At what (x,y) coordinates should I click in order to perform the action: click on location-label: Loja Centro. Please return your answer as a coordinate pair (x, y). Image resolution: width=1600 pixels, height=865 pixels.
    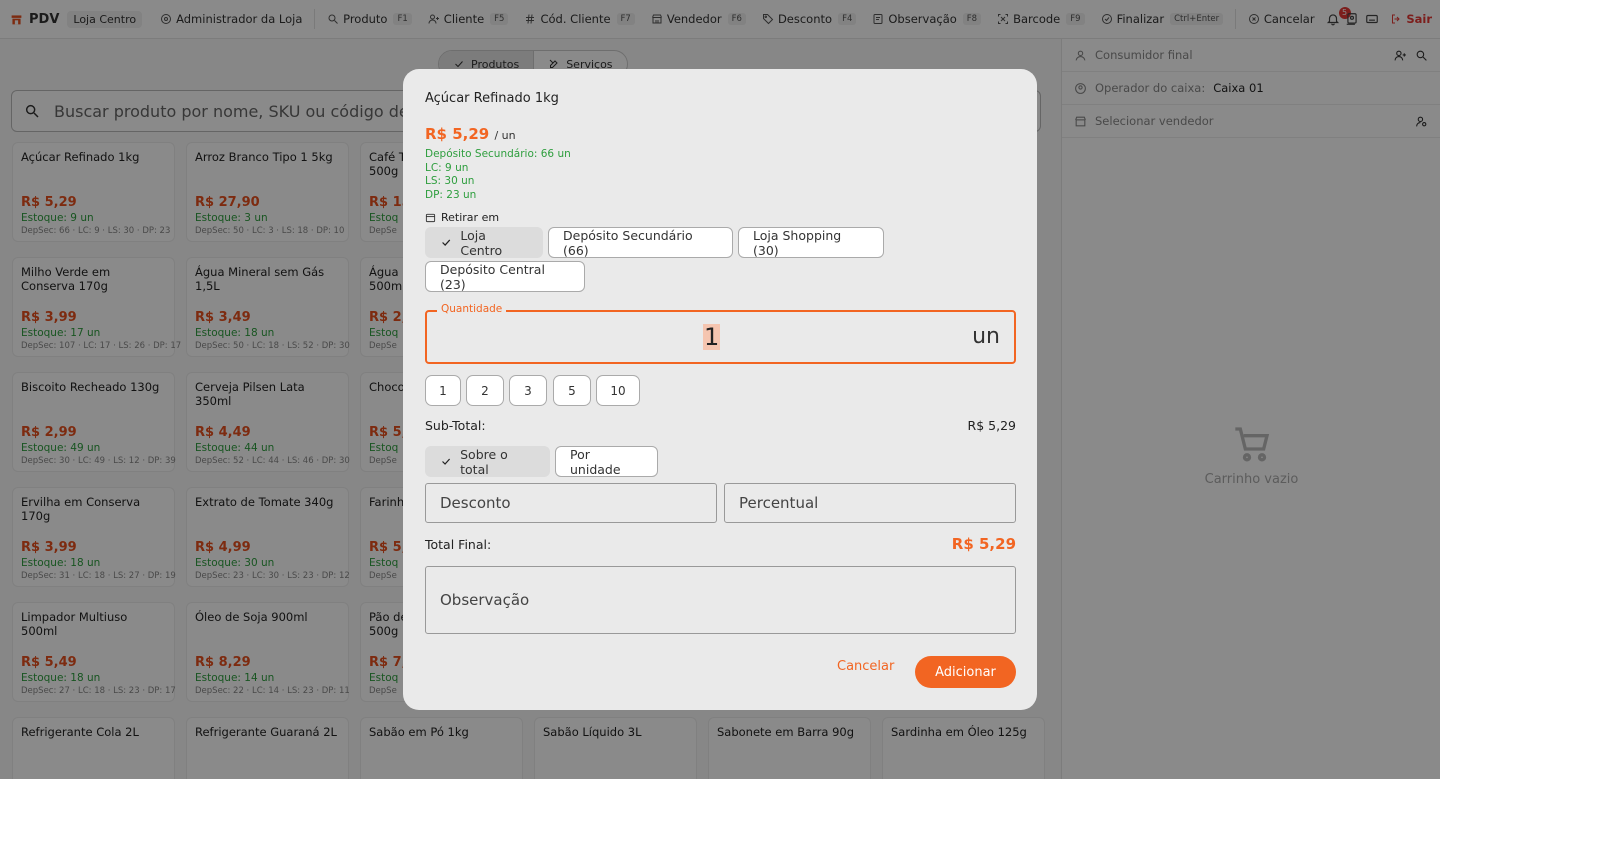
    Looking at the image, I should click on (481, 242).